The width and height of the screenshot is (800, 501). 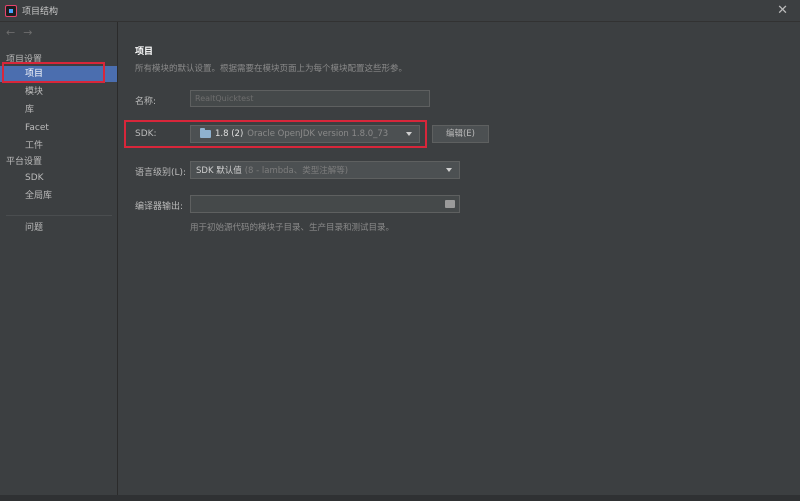 What do you see at coordinates (146, 102) in the screenshot?
I see `name-label: 名称:` at bounding box center [146, 102].